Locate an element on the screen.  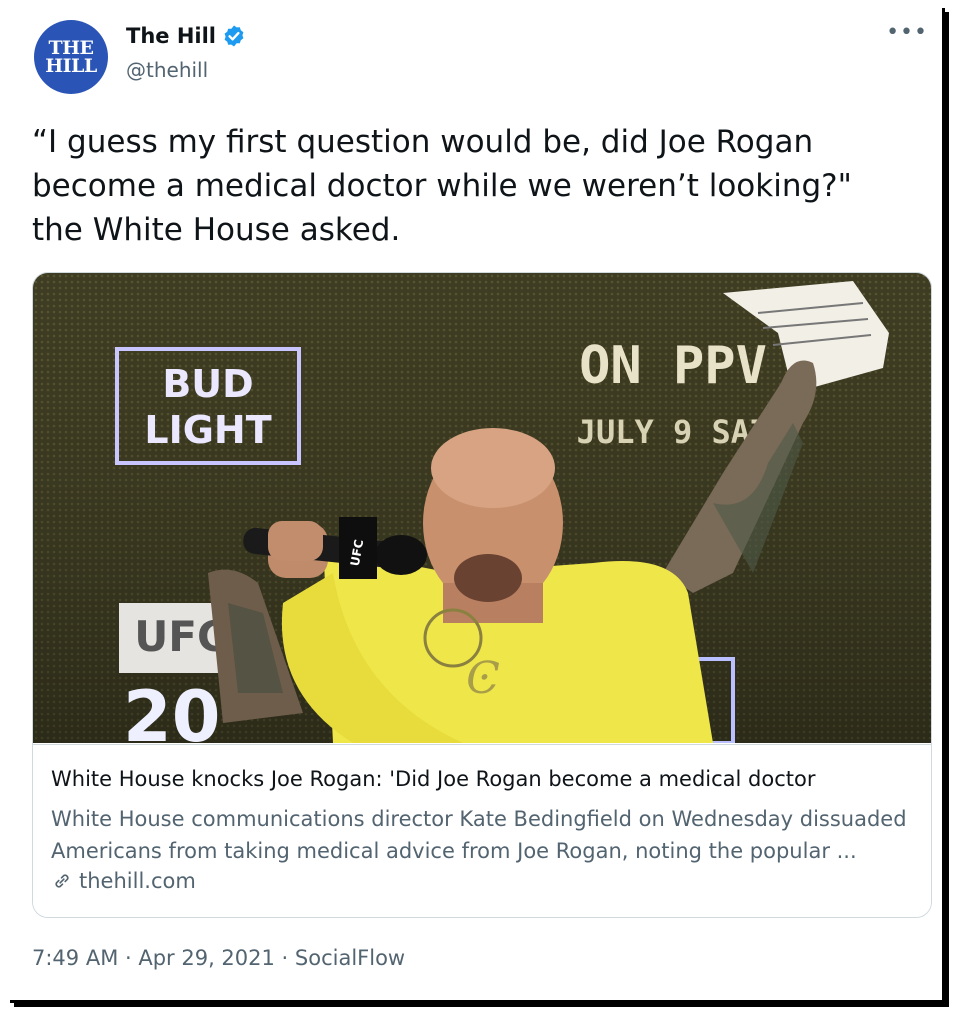
link-card-domain: thehill.com is located at coordinates (123, 881).